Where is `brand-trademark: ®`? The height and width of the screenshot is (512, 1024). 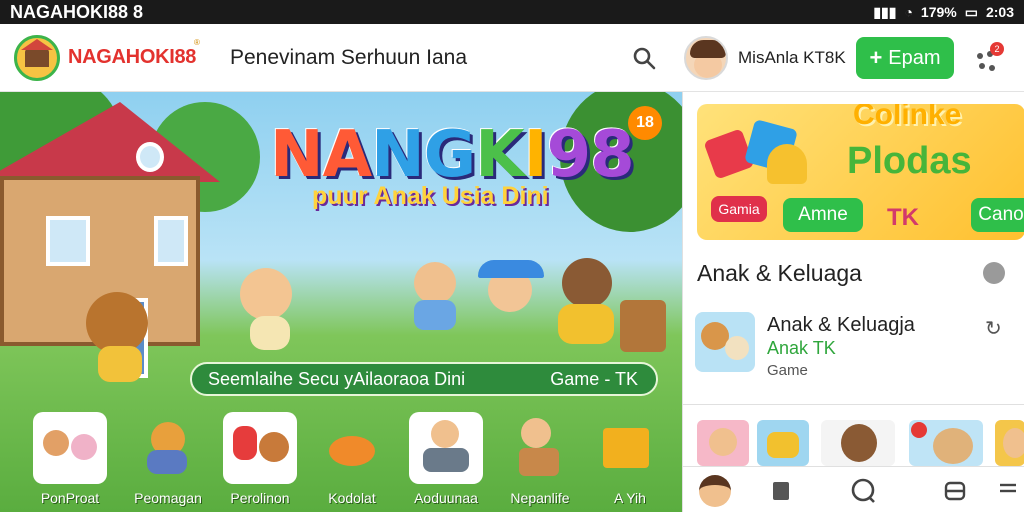
brand-trademark: ® is located at coordinates (197, 42).